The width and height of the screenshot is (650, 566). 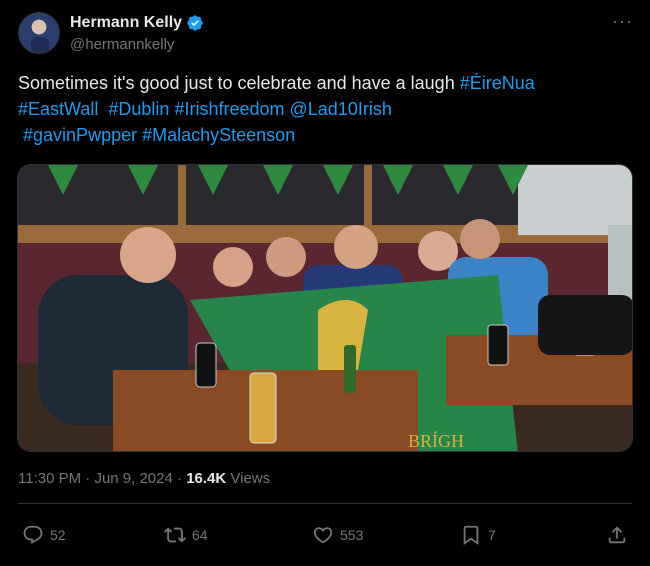 I want to click on like-button: 553, so click(x=337, y=535).